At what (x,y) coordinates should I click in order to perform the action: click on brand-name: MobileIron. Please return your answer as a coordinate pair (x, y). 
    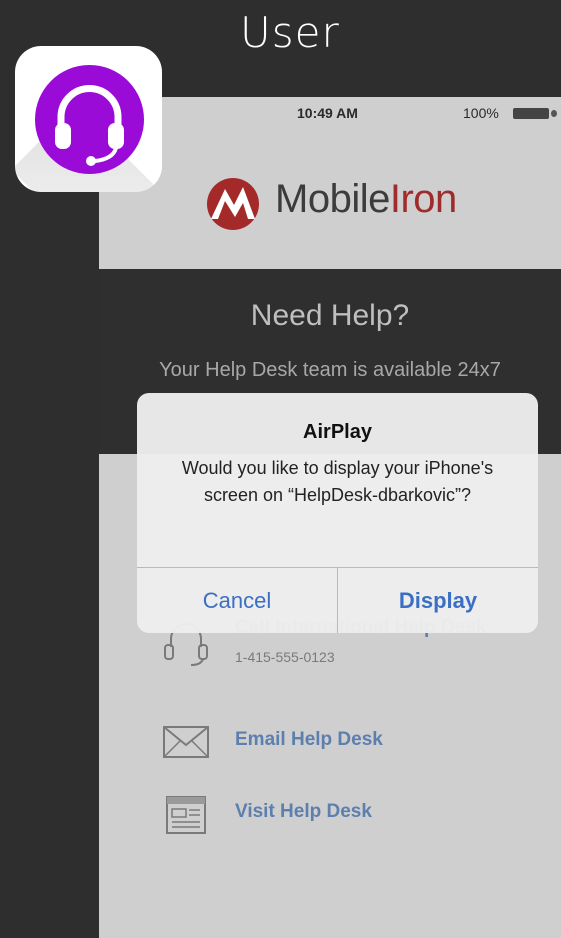
    Looking at the image, I should click on (366, 199).